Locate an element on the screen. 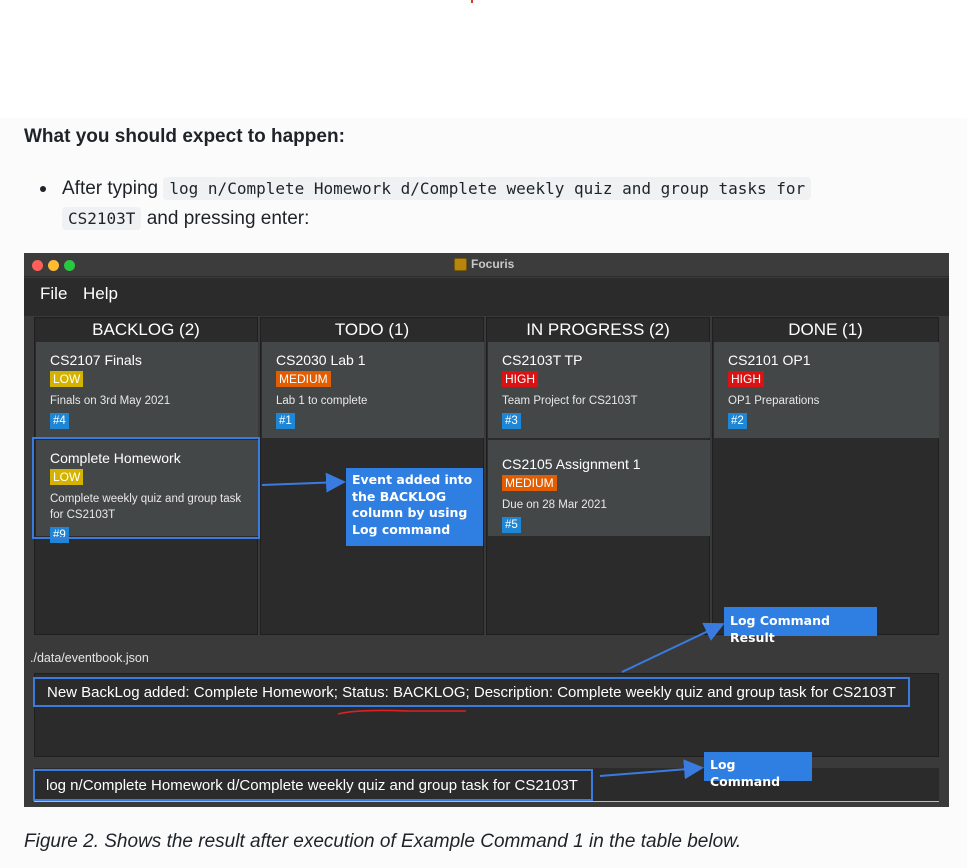  priority-badge: LOW is located at coordinates (67, 379).